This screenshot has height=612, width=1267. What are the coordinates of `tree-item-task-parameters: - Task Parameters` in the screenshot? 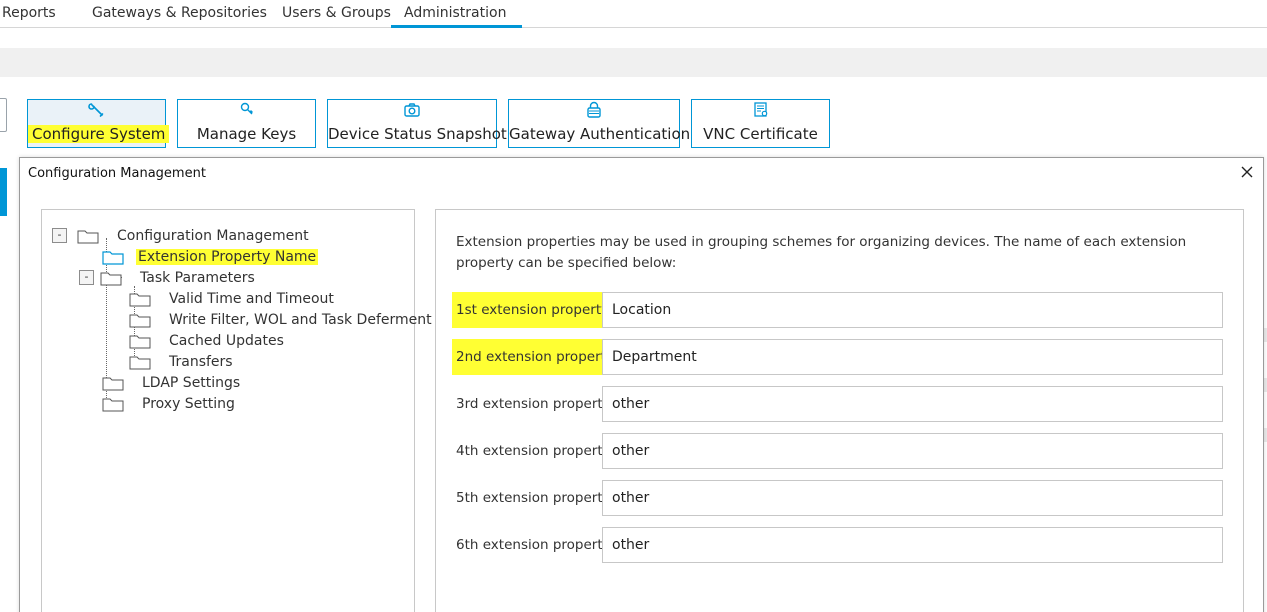 It's located at (168, 277).